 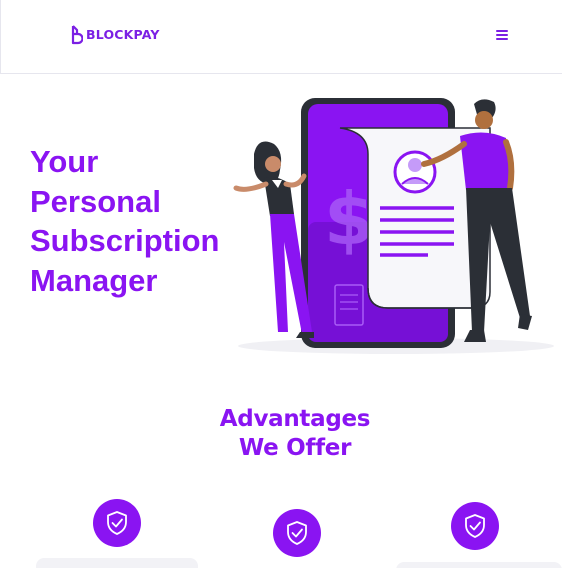 I want to click on hamburger-menu-icon, so click(x=502, y=31).